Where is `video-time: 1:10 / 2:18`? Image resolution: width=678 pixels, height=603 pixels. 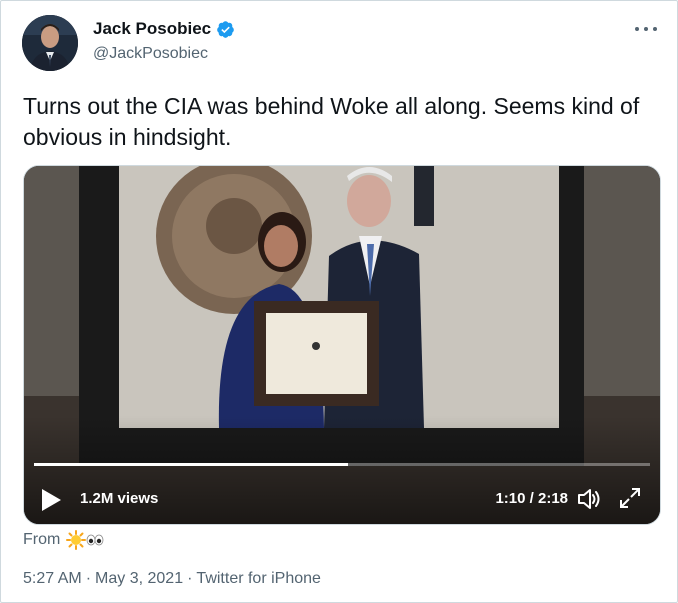
video-time: 1:10 / 2:18 is located at coordinates (531, 498).